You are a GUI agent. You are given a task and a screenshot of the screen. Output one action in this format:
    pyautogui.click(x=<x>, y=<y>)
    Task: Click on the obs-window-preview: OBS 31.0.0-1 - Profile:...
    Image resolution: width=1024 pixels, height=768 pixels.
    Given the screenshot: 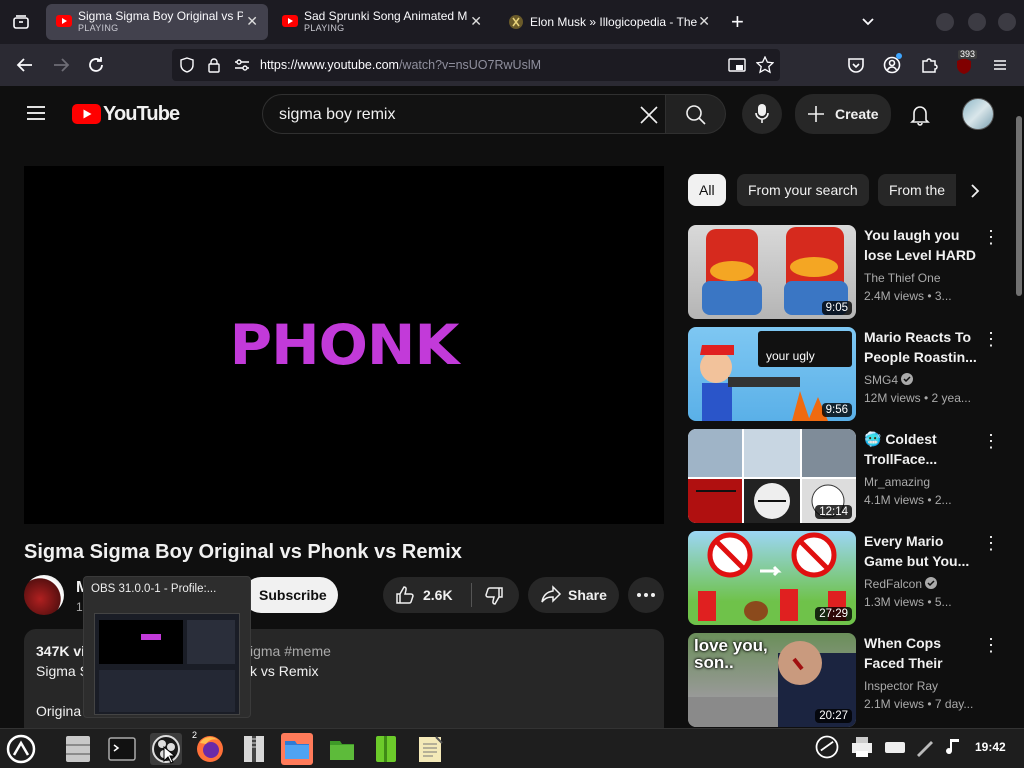 What is the action you would take?
    pyautogui.click(x=167, y=647)
    